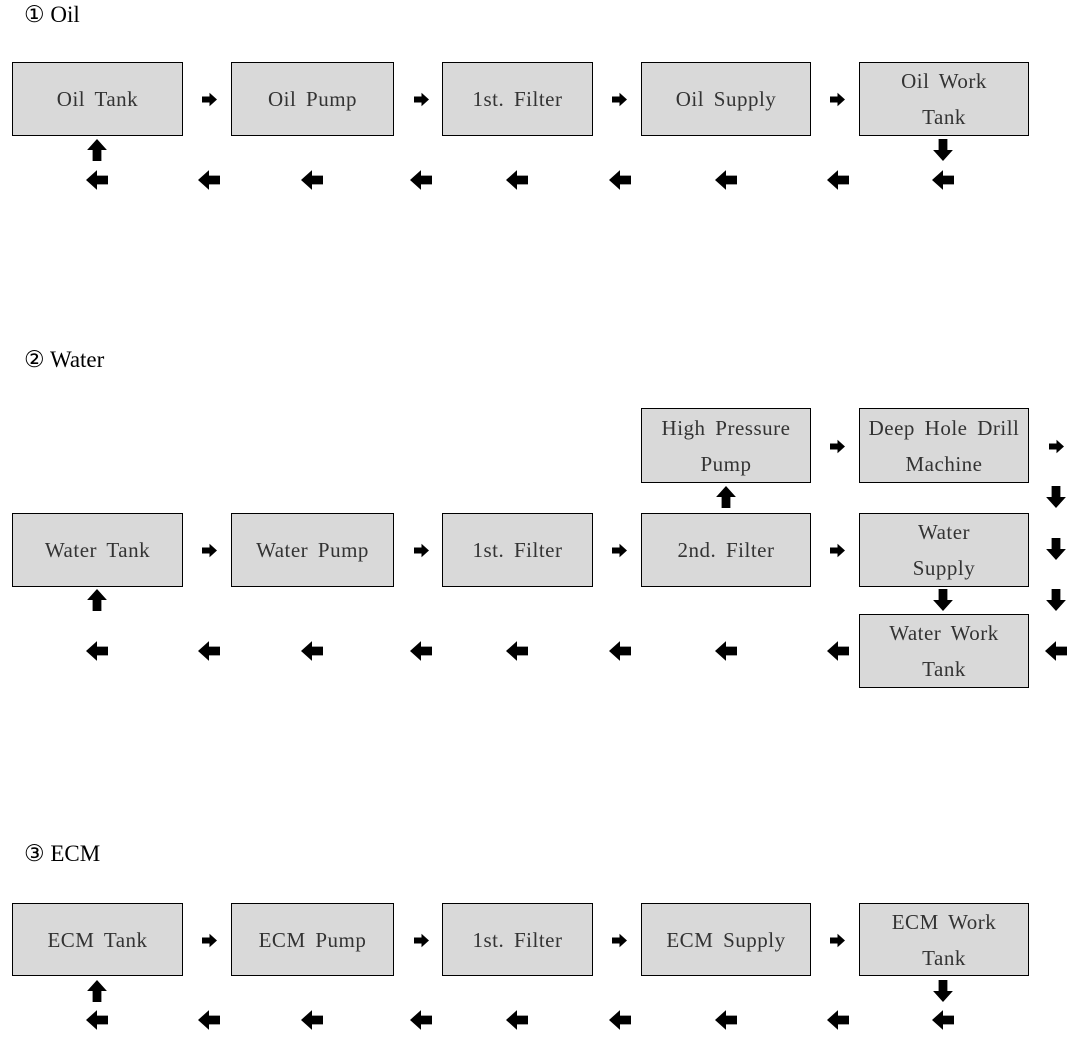  What do you see at coordinates (944, 445) in the screenshot?
I see `box-deep-hole-drill-machine: Deep Hole Drill Machine` at bounding box center [944, 445].